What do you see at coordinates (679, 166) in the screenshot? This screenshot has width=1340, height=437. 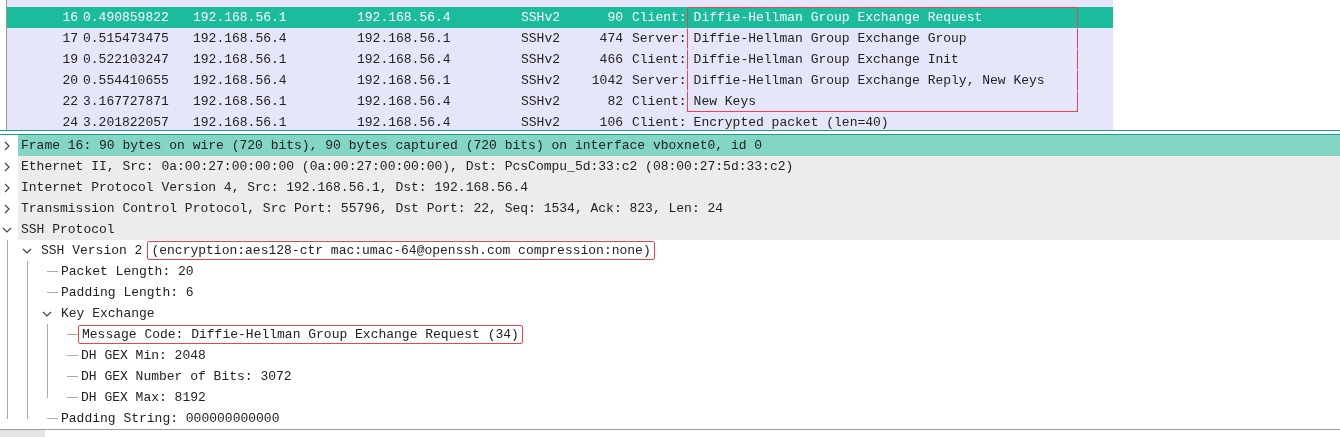 I see `tree-item: Ethernet II, Src: 0a:00:27:00:00:00 (0a:00:27:00:00:00), Dst: PcsCompu_5d:33:c2 (08:00:27:5d:33:c2)` at bounding box center [679, 166].